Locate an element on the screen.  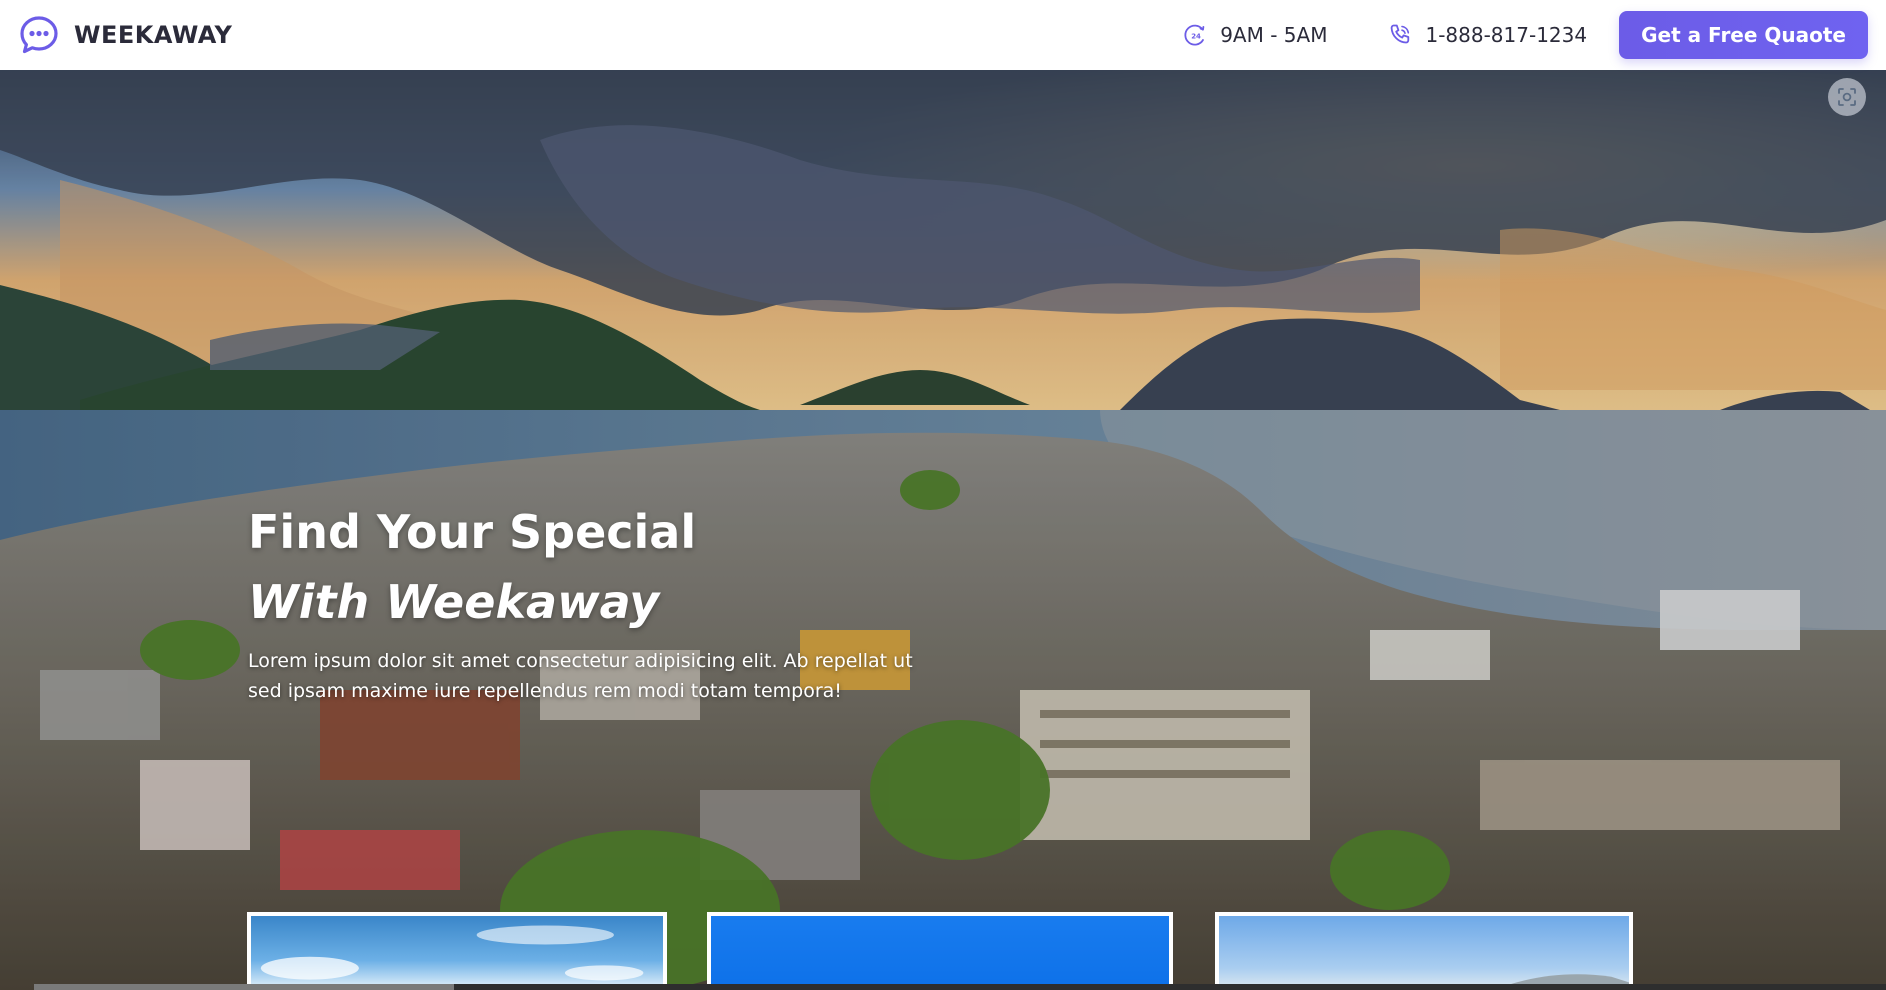
brand: WEEKAWAY is located at coordinates (125, 35).